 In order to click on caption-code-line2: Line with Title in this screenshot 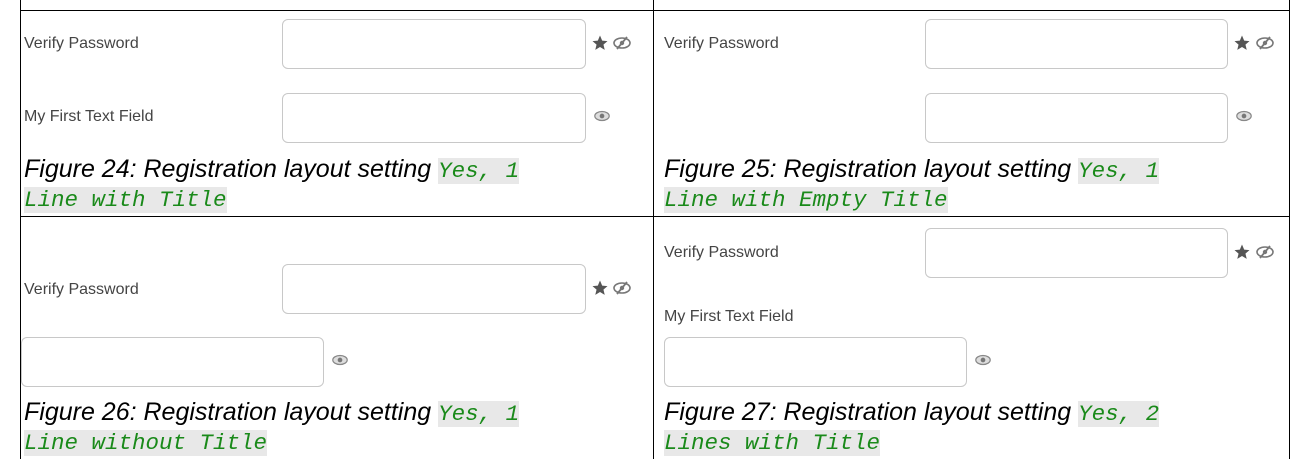, I will do `click(125, 200)`.